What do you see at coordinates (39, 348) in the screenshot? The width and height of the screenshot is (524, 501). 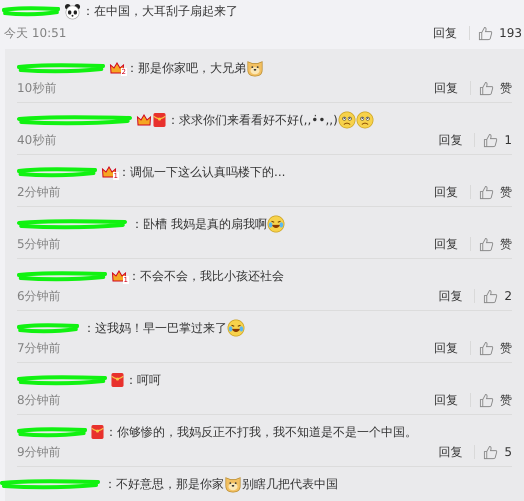 I see `timestamp: 7分钟前` at bounding box center [39, 348].